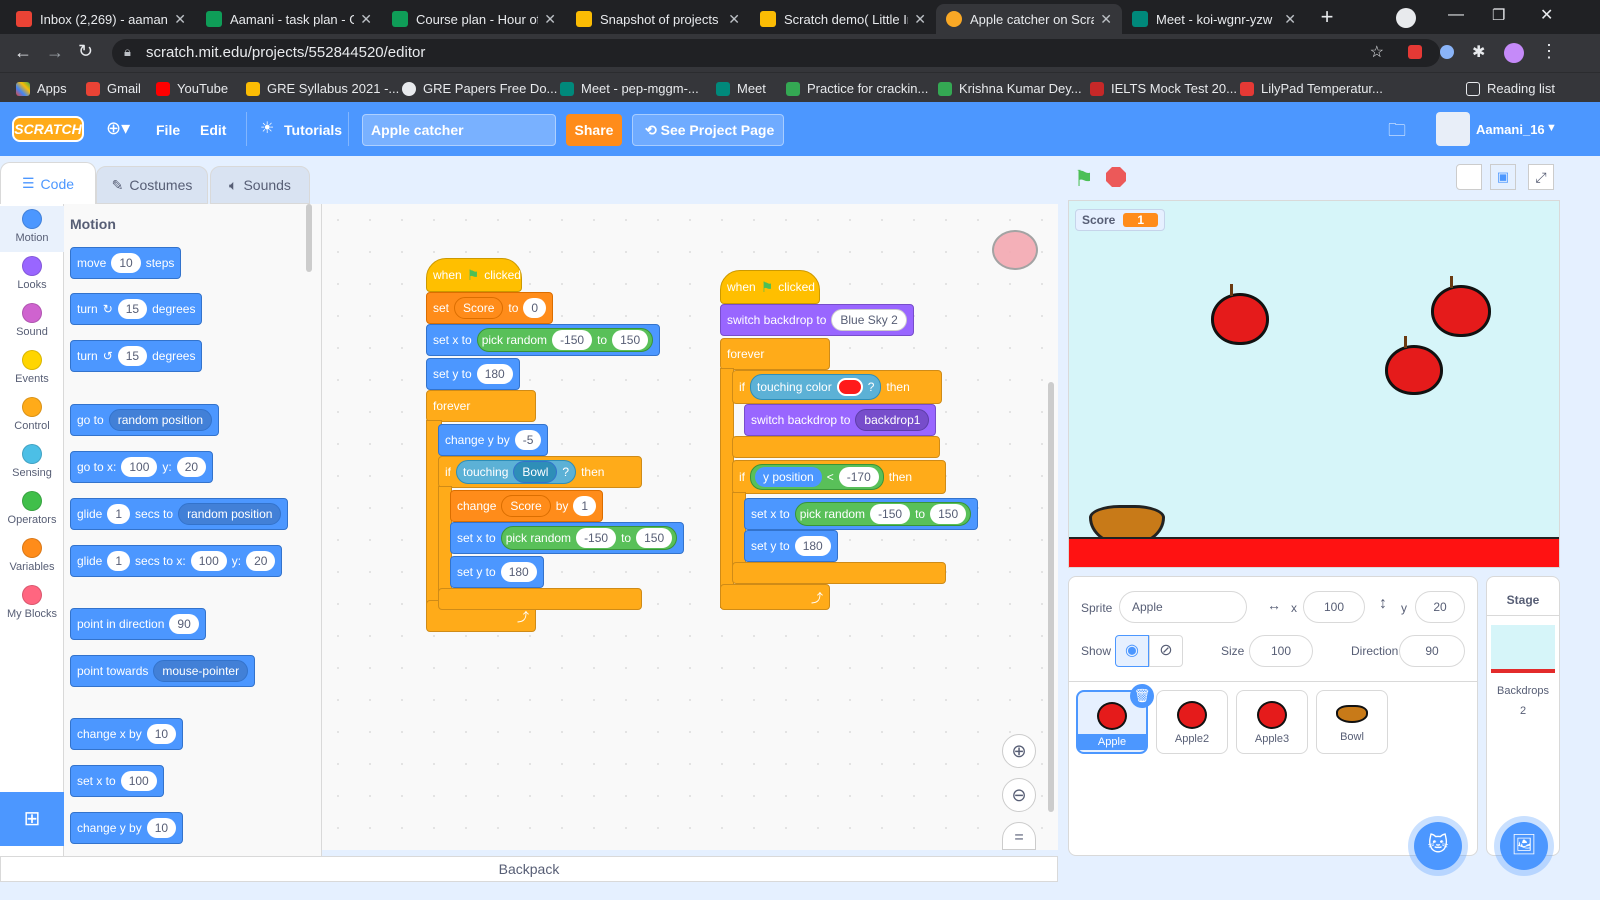 The height and width of the screenshot is (900, 1600). Describe the element at coordinates (32, 602) in the screenshot. I see `category-my-blocks: My Blocks` at that location.